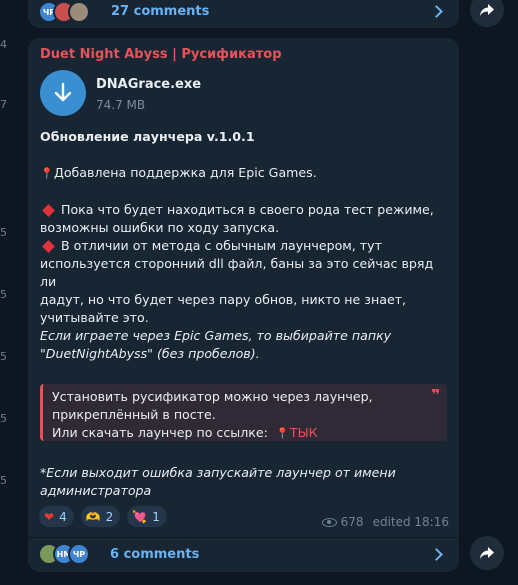 Image resolution: width=518 pixels, height=585 pixels. I want to click on footnote-line: администратора, so click(96, 490).